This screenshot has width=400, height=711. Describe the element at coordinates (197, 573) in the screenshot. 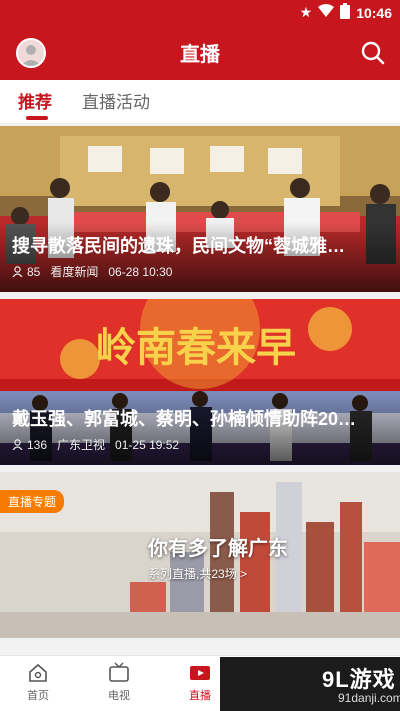

I see `special-topic-subtitle: 系列直播,共23场 >` at that location.